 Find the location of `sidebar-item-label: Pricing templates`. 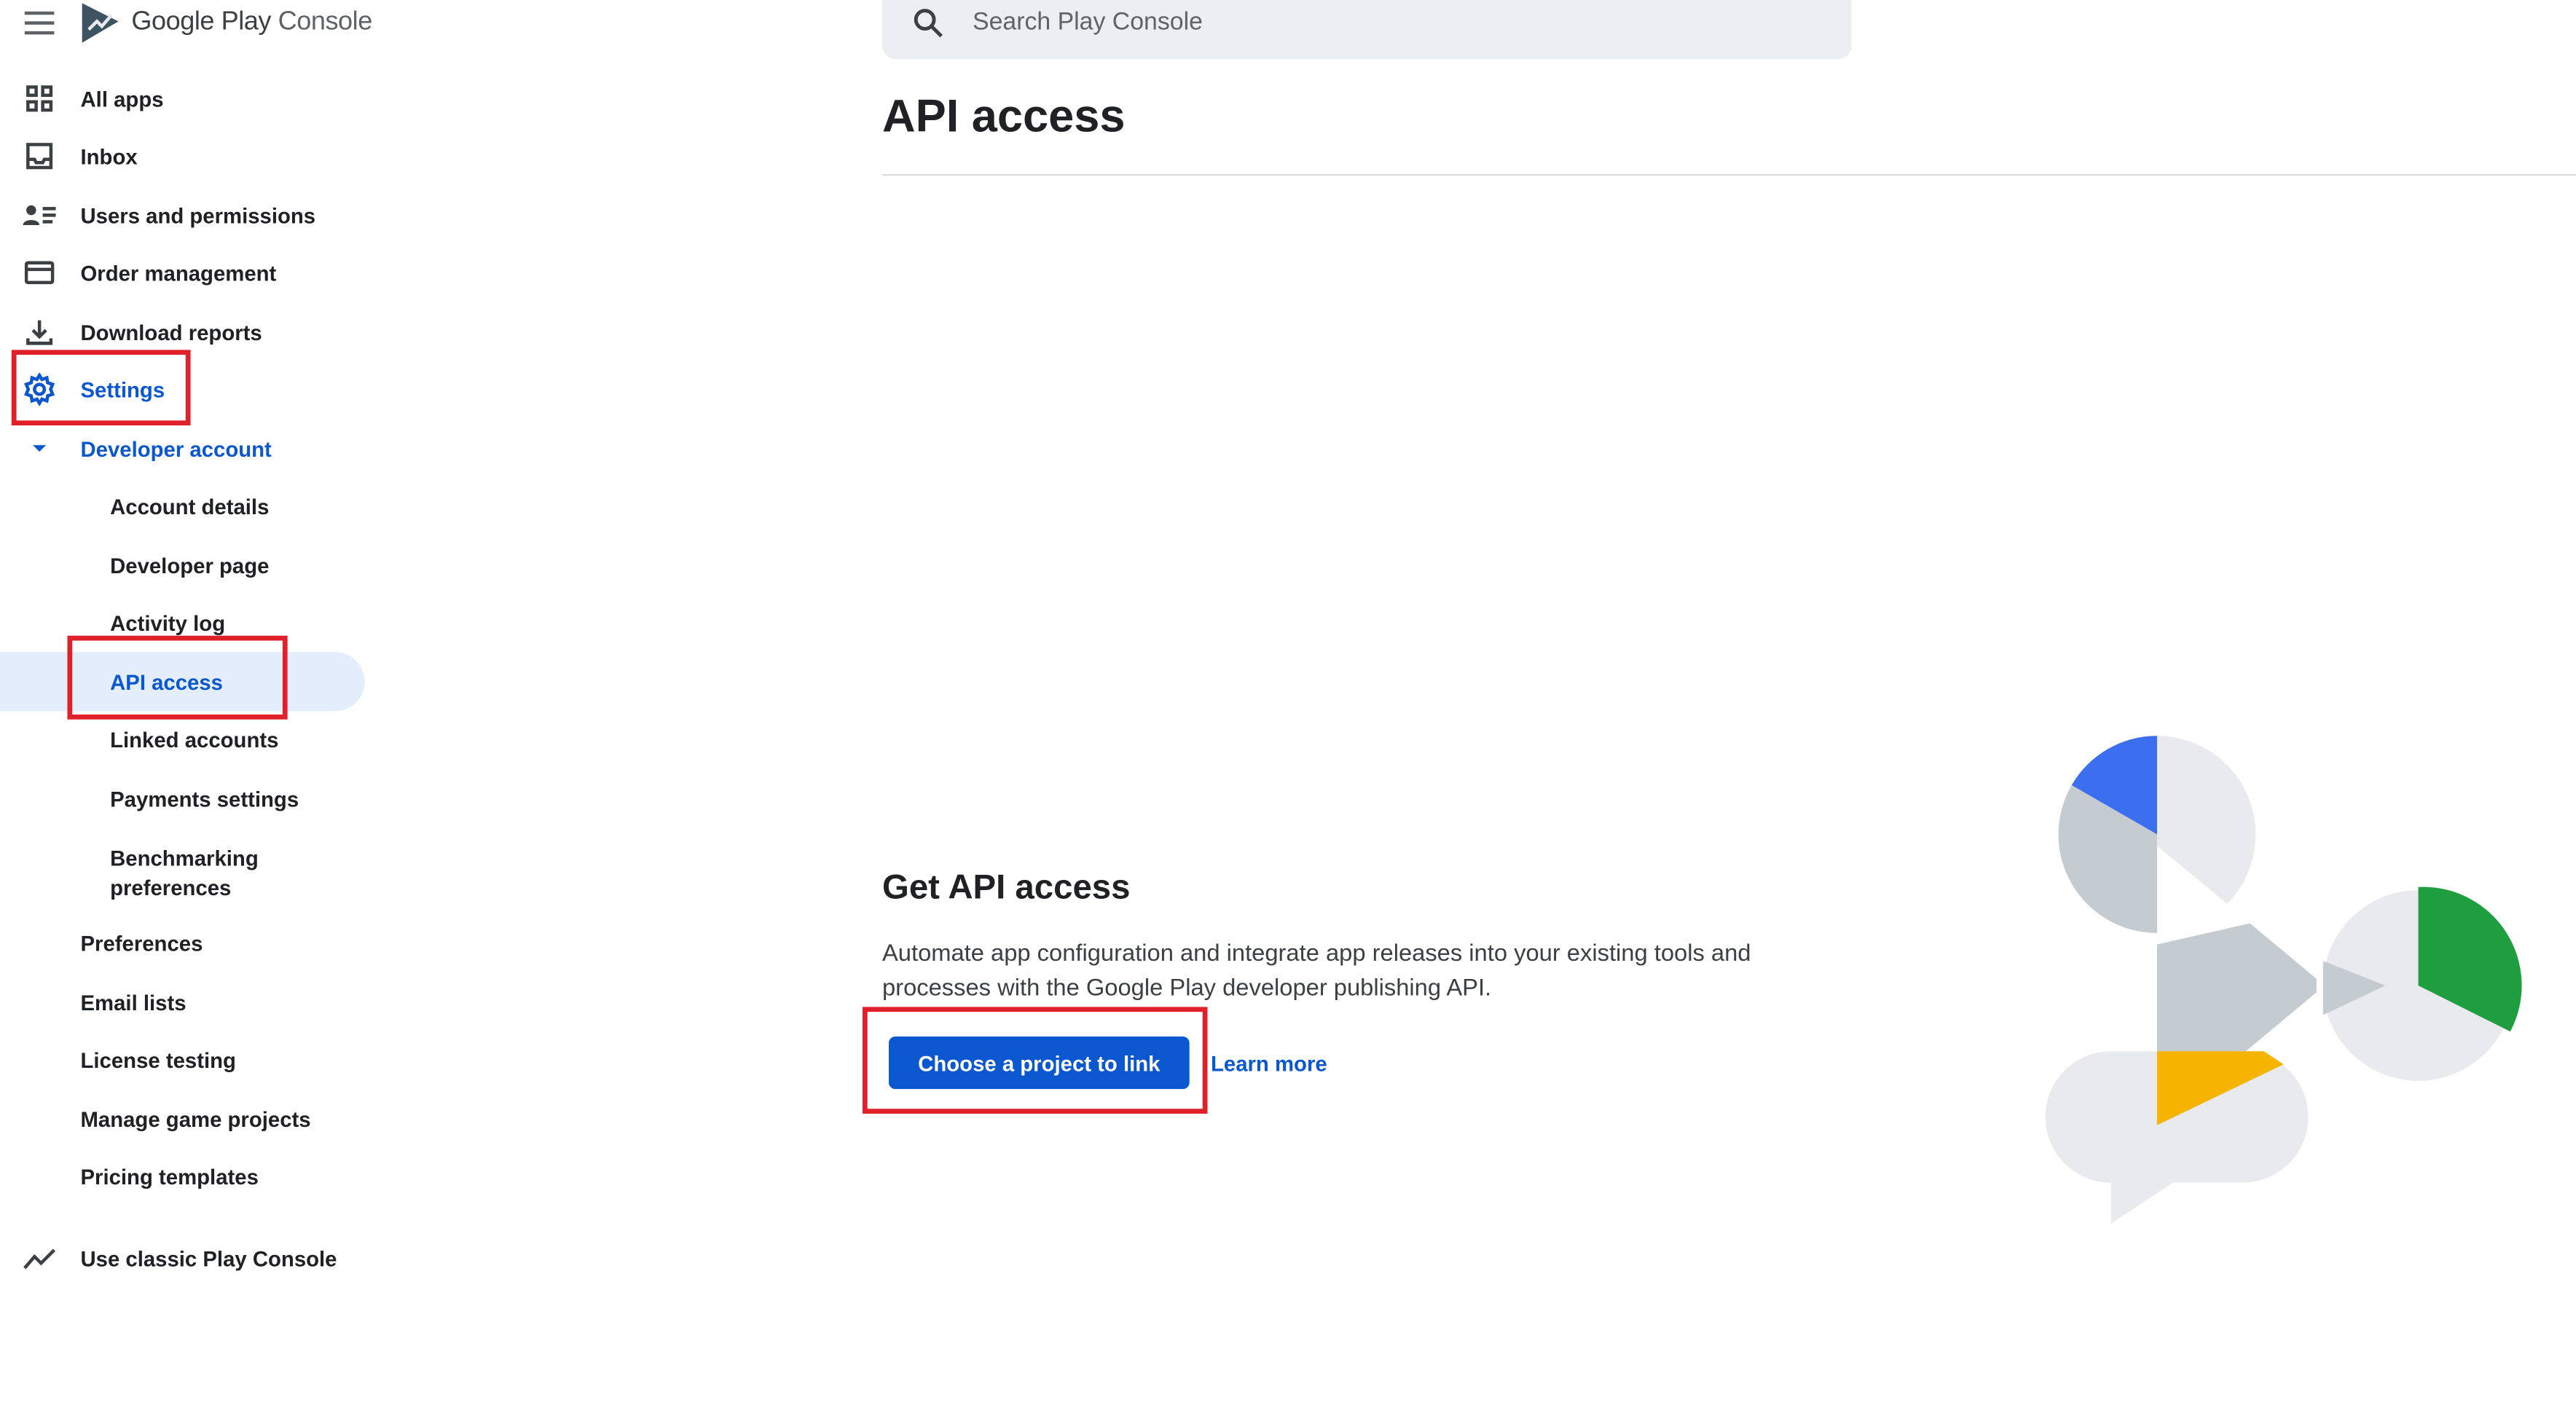

sidebar-item-label: Pricing templates is located at coordinates (169, 1176).